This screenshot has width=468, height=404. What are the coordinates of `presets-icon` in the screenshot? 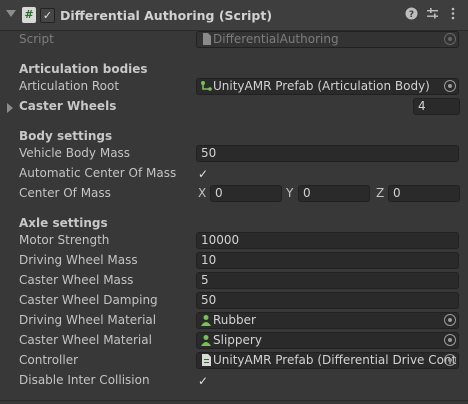 It's located at (432, 14).